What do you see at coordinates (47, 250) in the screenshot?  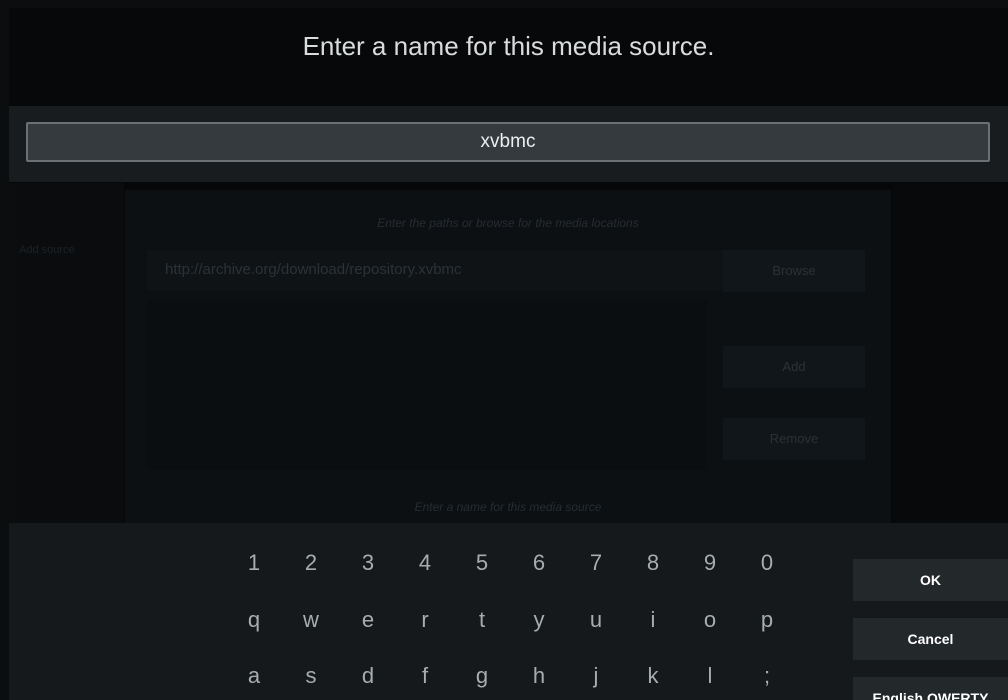 I see `background-side-label: Add source` at bounding box center [47, 250].